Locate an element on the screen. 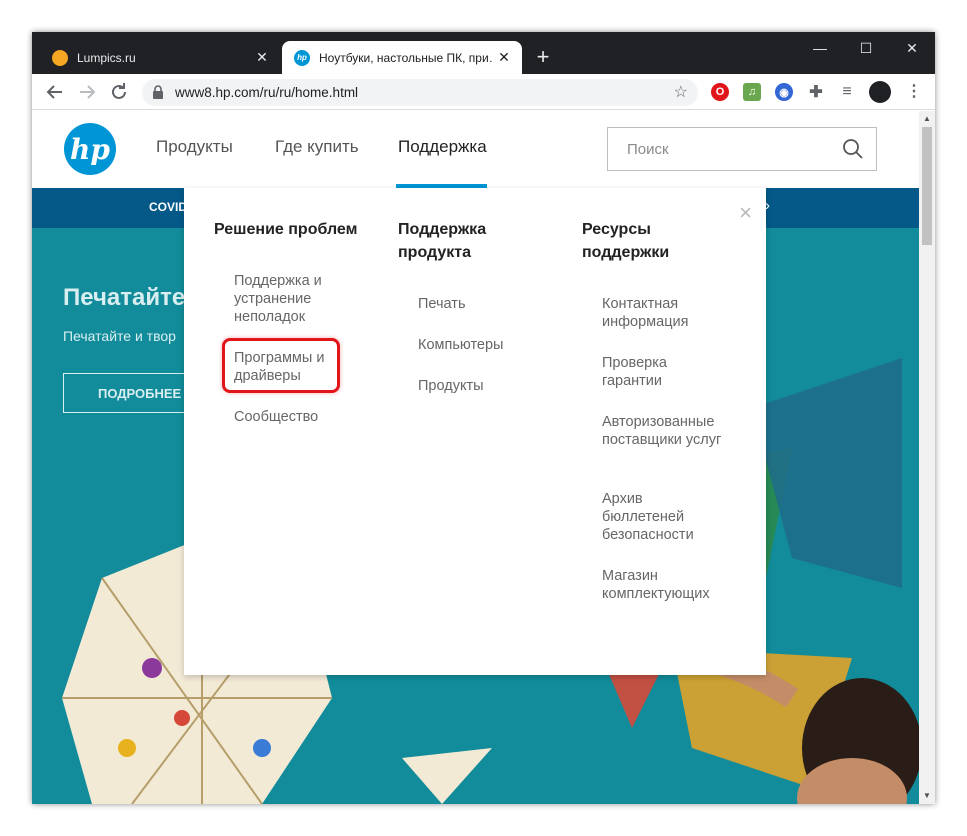 Image resolution: width=967 pixels, height=836 pixels. bookmark-star-icon: ☆ is located at coordinates (681, 92).